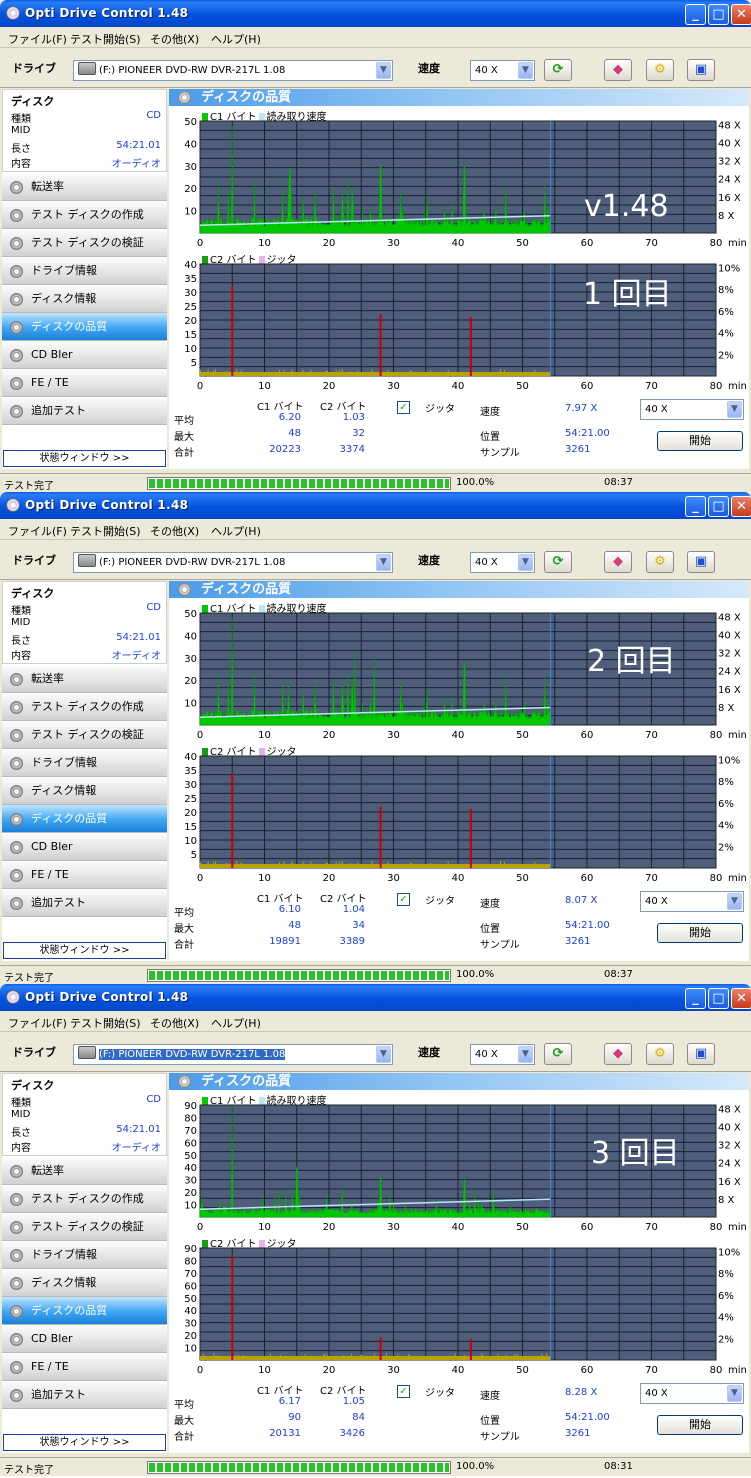 Image resolution: width=751 pixels, height=1478 pixels. I want to click on y2-tick-label: 48 X, so click(729, 617).